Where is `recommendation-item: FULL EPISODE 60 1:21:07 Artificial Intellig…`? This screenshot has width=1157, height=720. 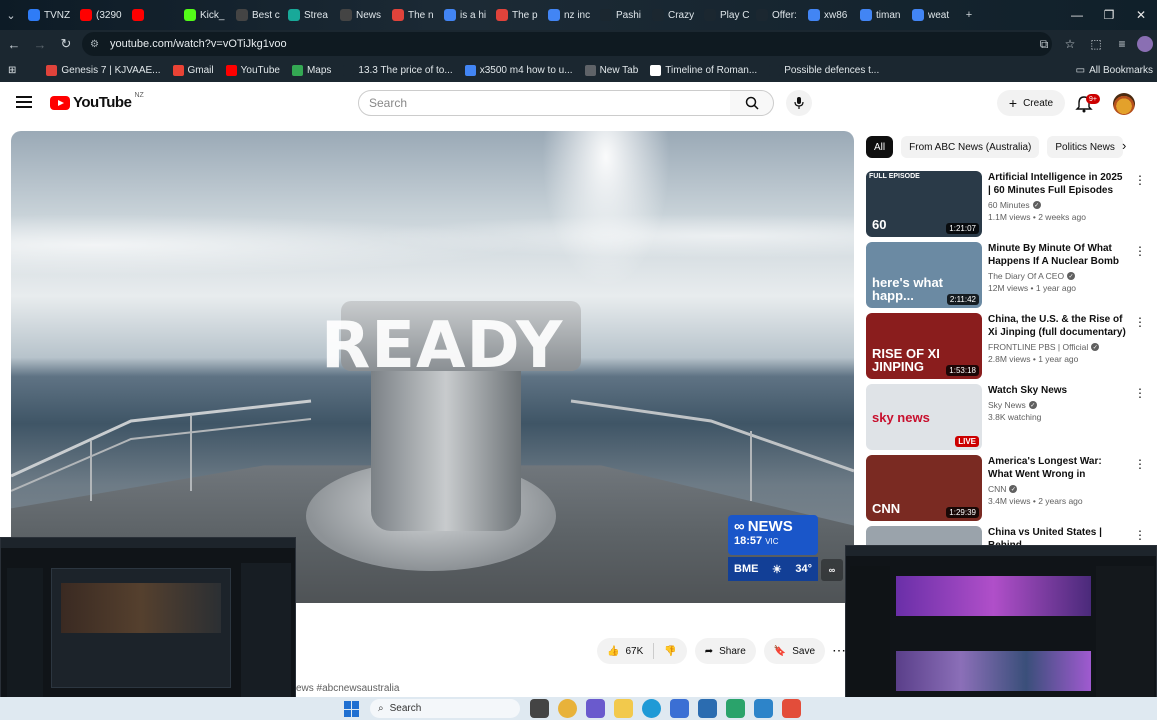
recommendation-item: FULL EPISODE 60 1:21:07 Artificial Intellig… is located at coordinates (1006, 206).